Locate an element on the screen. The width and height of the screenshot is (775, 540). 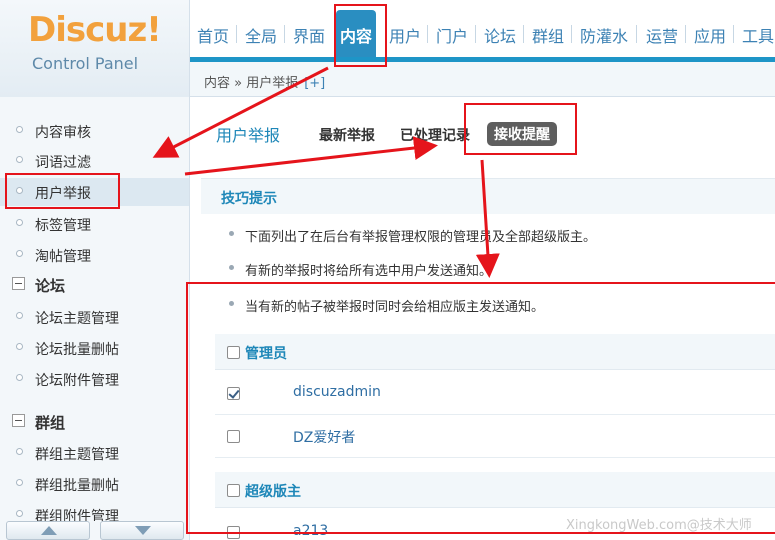
sidebar-item-forum-threads: 论坛主题管理 is located at coordinates (94, 317).